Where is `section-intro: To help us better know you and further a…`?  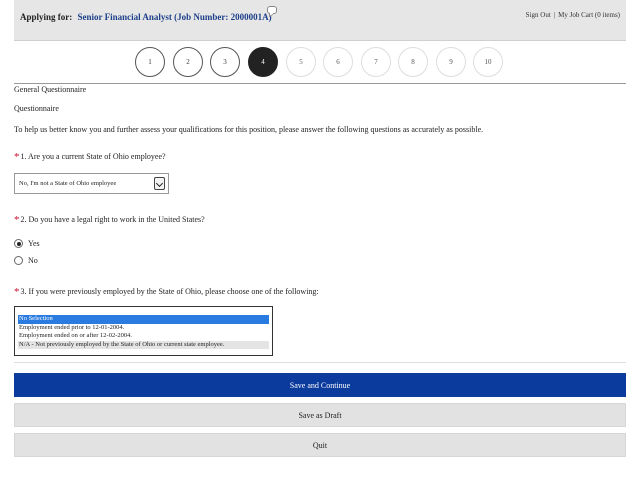 section-intro: To help us better know you and further a… is located at coordinates (249, 129).